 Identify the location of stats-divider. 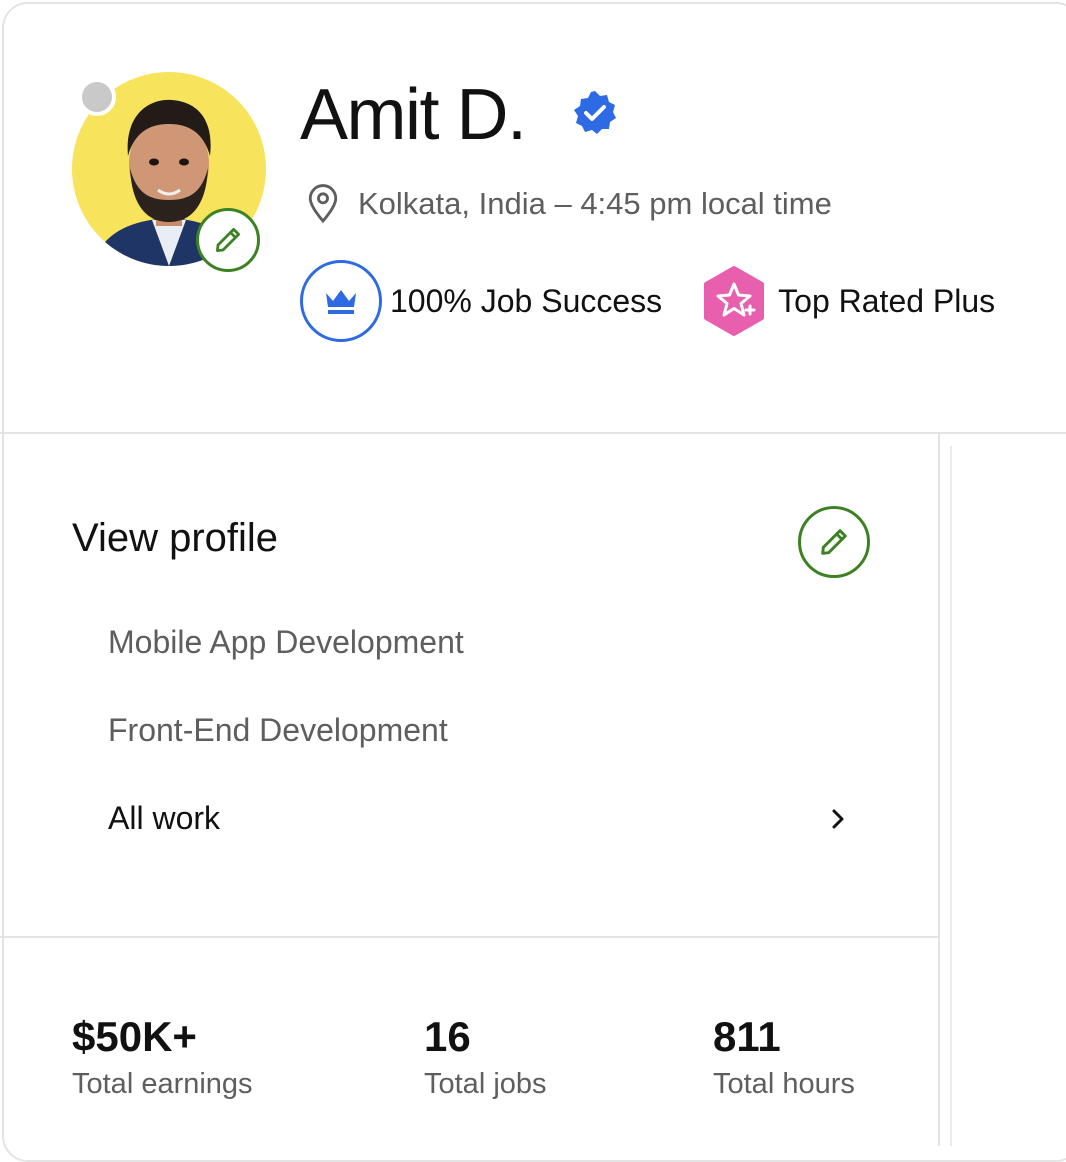
(469, 937).